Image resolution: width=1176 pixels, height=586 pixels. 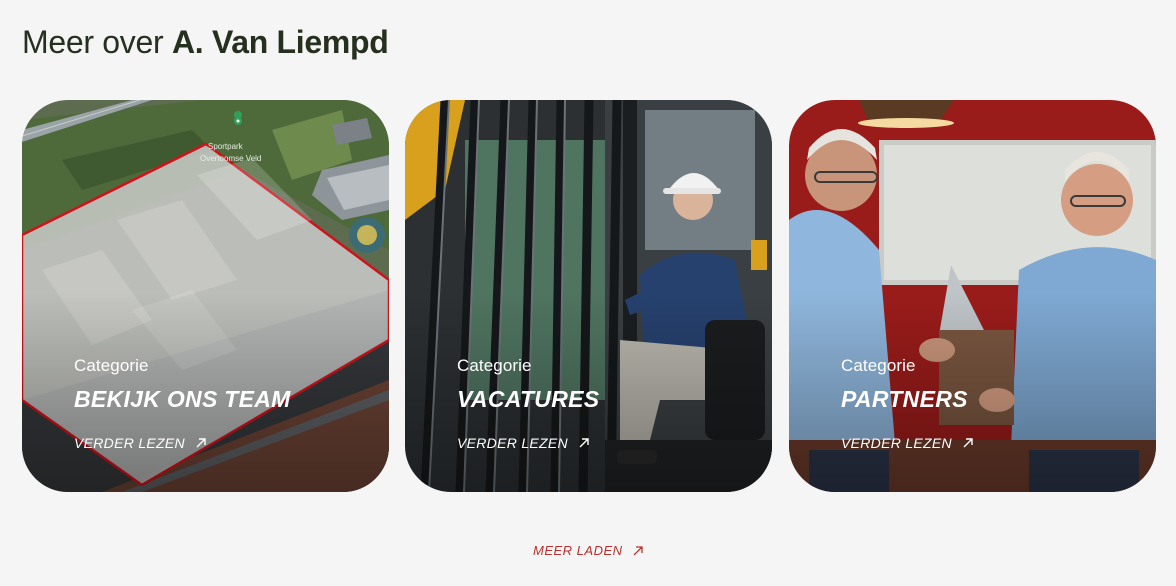 I want to click on card-title: Partners, so click(x=907, y=399).